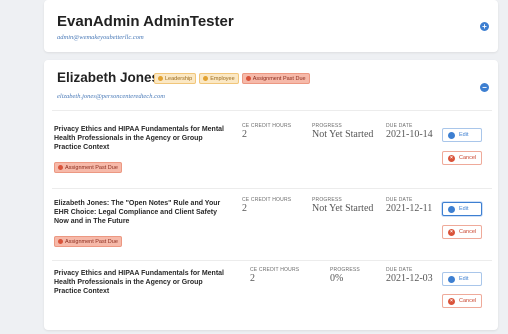  What do you see at coordinates (100, 37) in the screenshot?
I see `user-email: admin@wemakeyoubetterllc.com` at bounding box center [100, 37].